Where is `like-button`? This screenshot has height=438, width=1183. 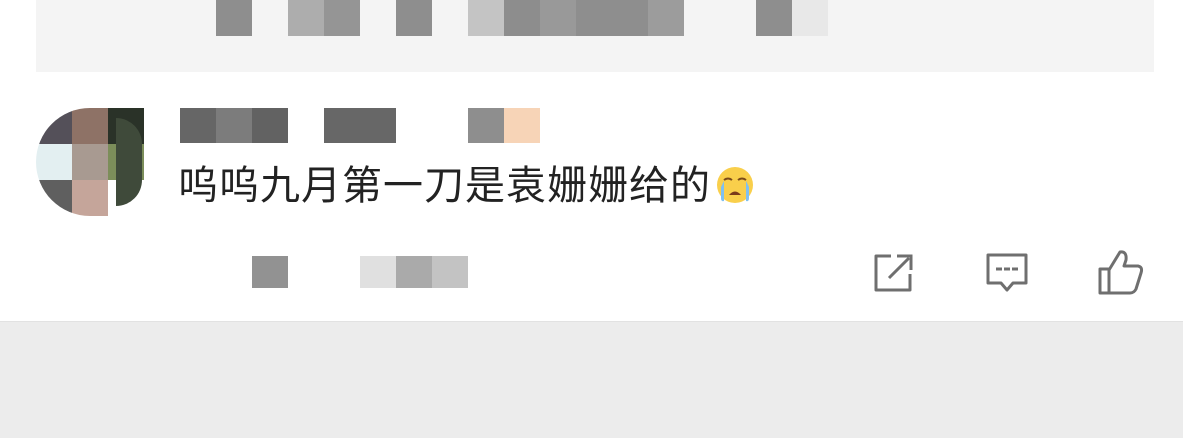 like-button is located at coordinates (1121, 272).